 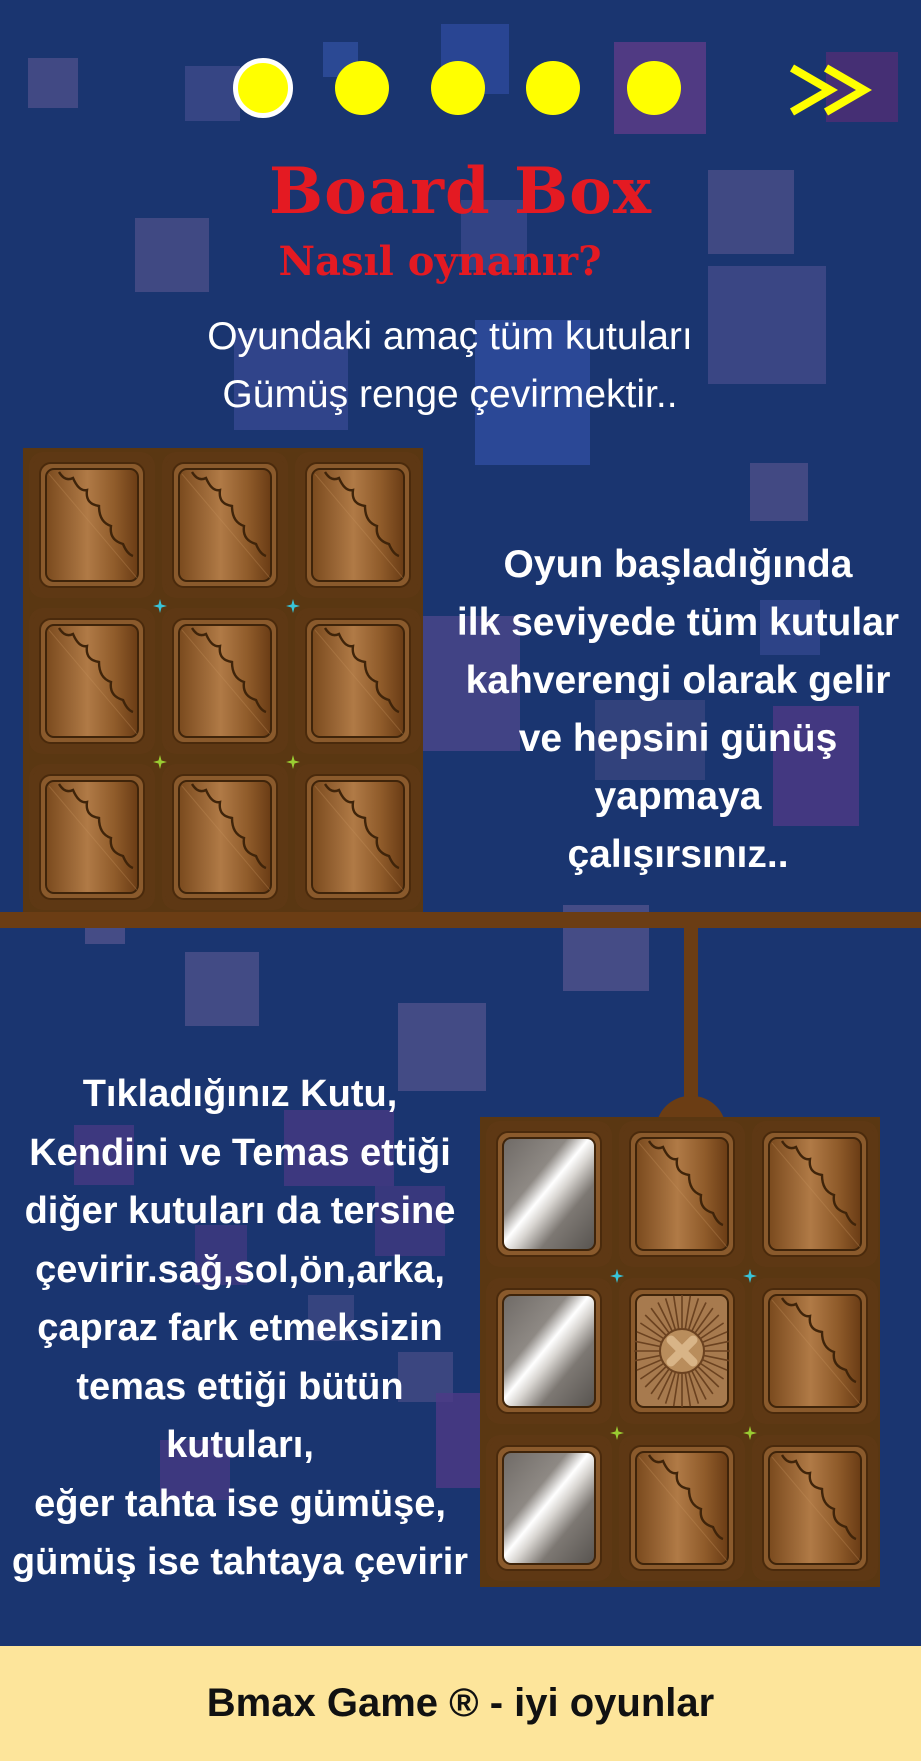 I want to click on example-board-start, so click(x=223, y=680).